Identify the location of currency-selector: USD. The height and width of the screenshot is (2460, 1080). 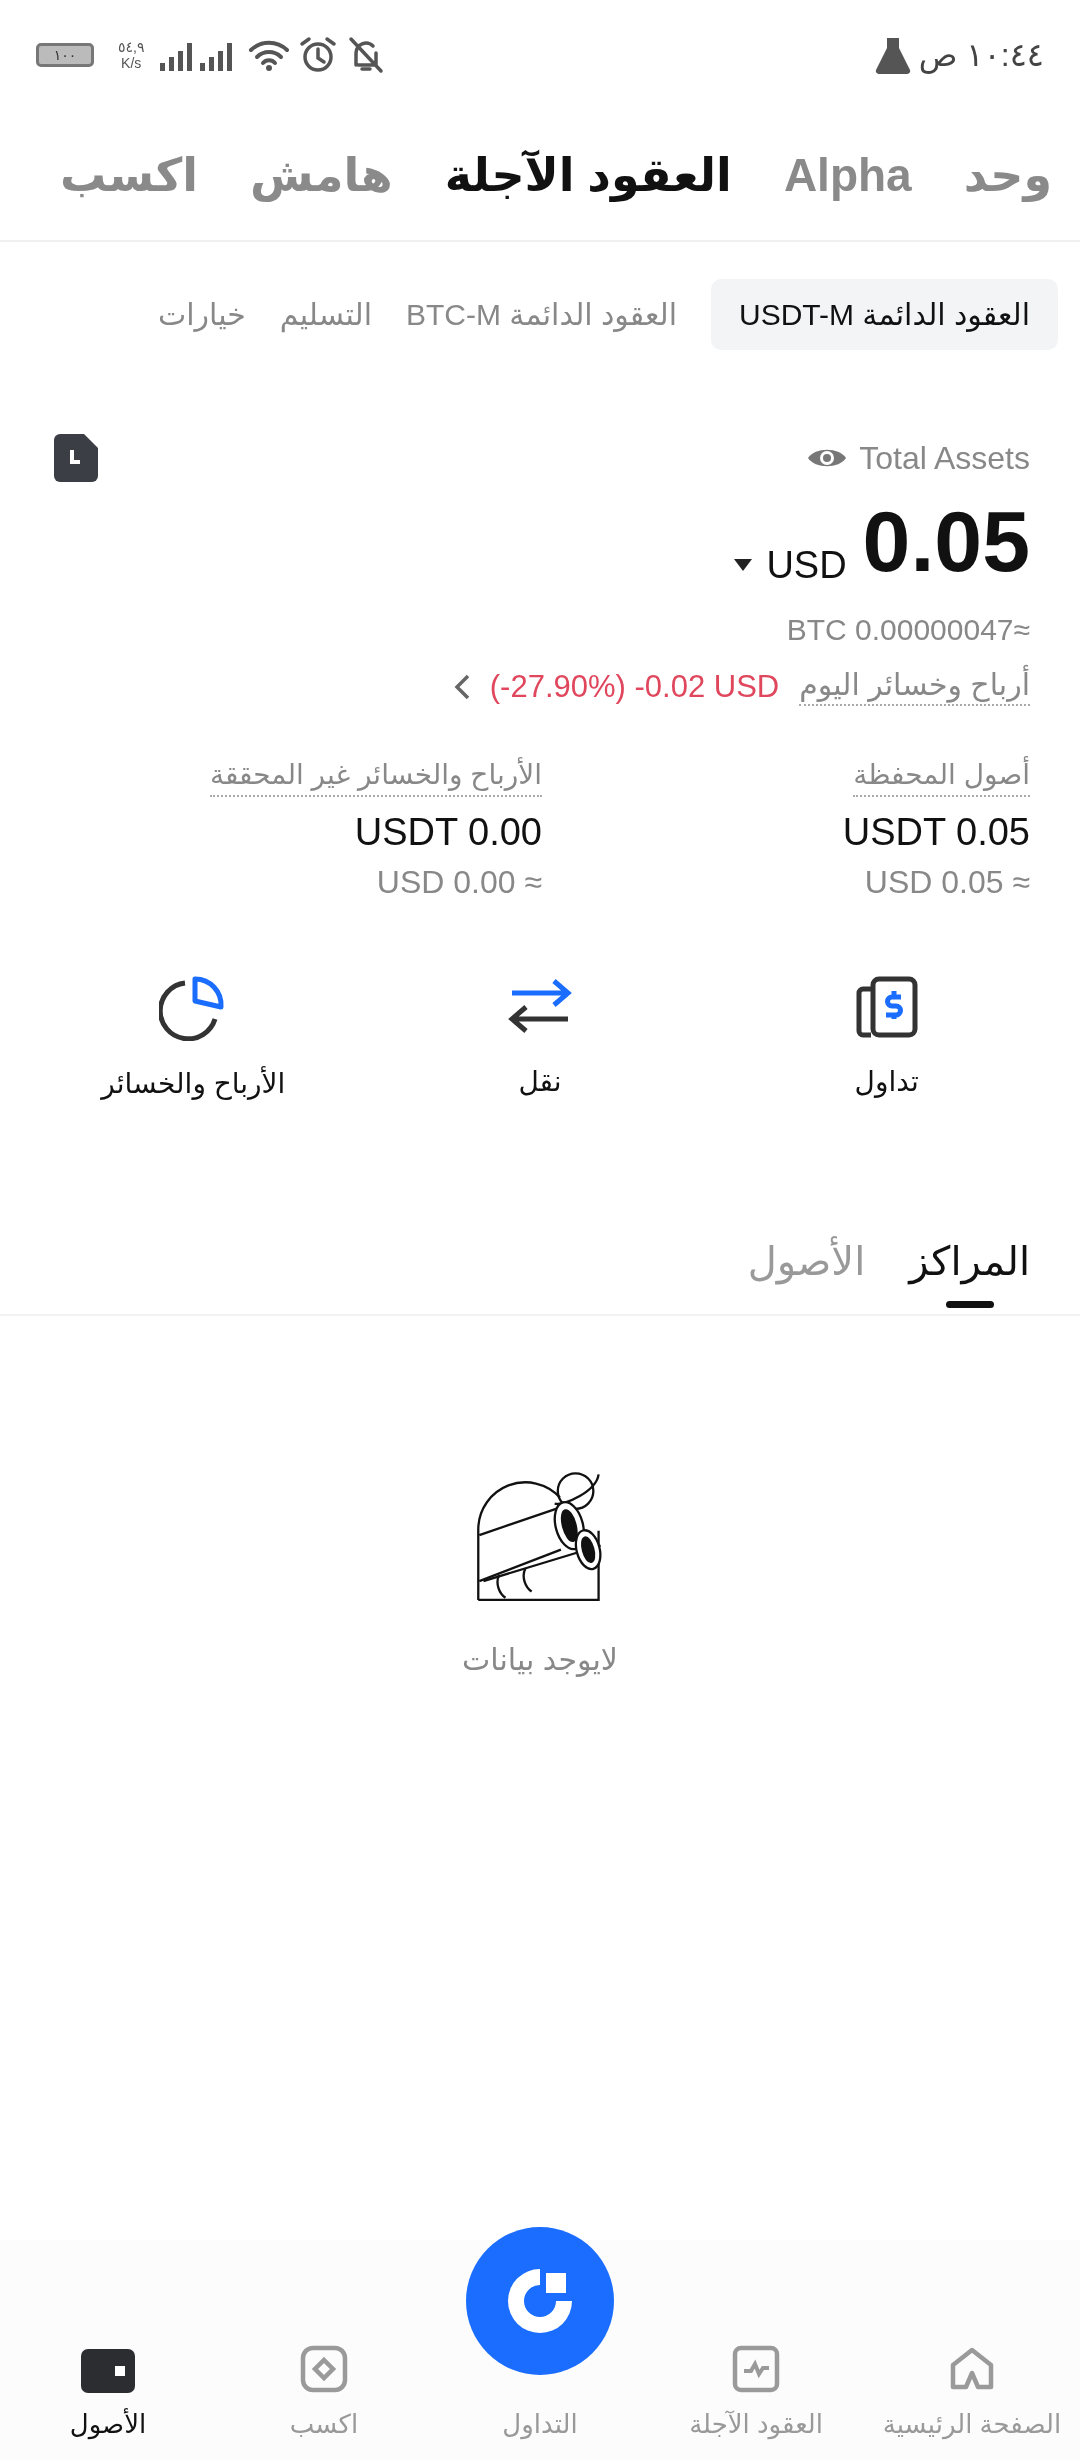
(806, 565).